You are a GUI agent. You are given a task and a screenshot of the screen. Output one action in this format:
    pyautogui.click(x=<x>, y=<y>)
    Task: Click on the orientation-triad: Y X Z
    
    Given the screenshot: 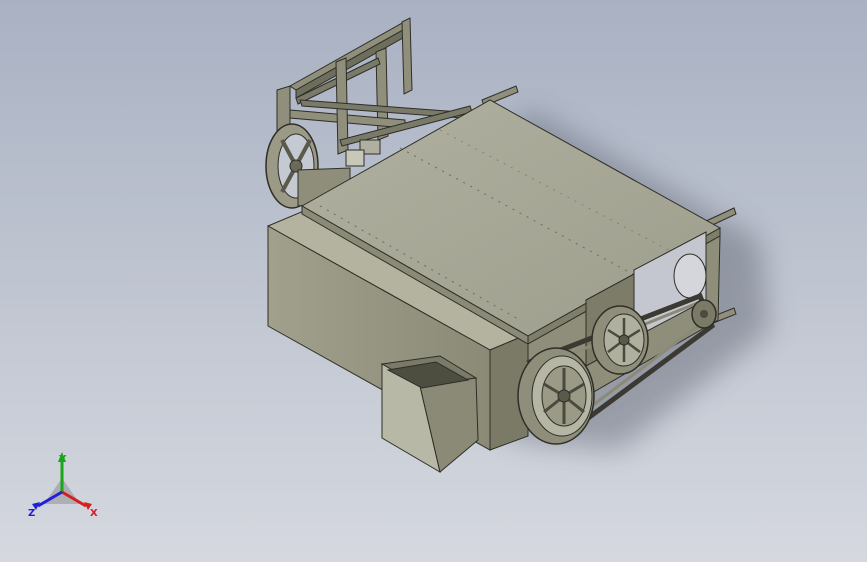 What is the action you would take?
    pyautogui.click(x=64, y=486)
    